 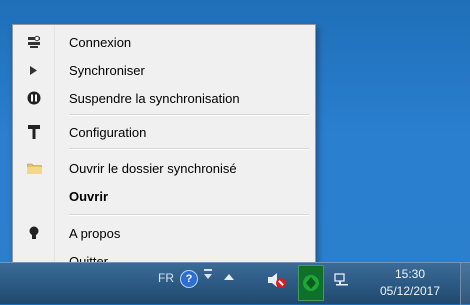 What do you see at coordinates (34, 168) in the screenshot?
I see `folder-icon` at bounding box center [34, 168].